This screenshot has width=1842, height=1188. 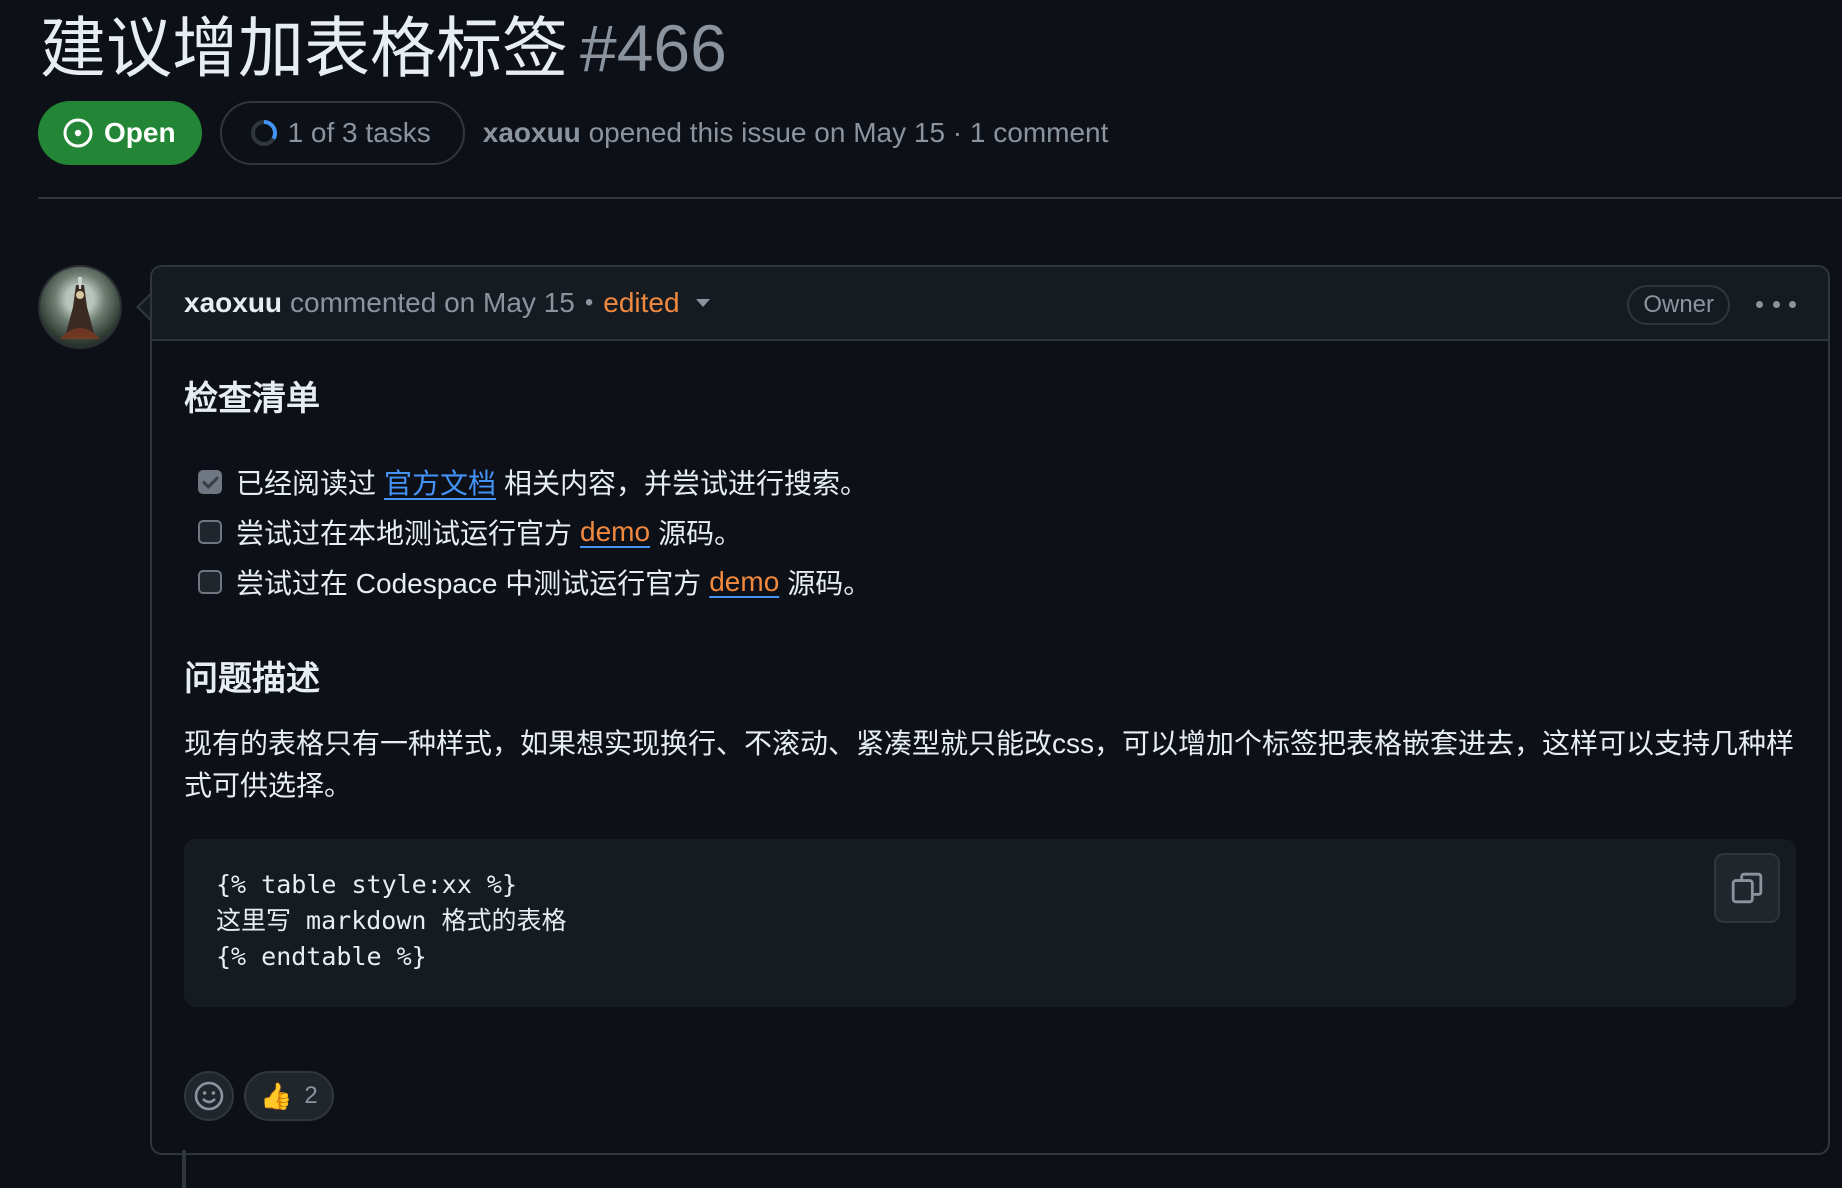 I want to click on issue-state-badge: Open, so click(x=120, y=133).